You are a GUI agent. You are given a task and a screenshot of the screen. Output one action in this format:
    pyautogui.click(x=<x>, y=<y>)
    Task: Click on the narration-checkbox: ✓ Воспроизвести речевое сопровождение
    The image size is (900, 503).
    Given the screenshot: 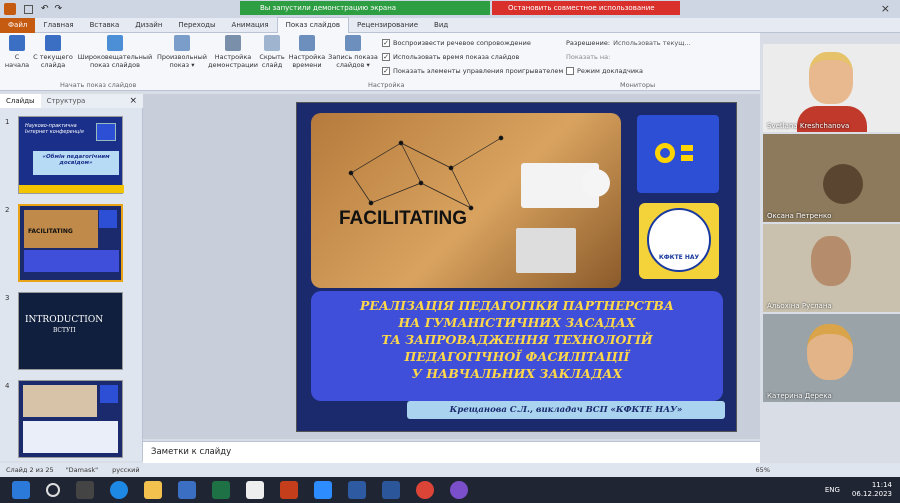 What is the action you would take?
    pyautogui.click(x=456, y=43)
    